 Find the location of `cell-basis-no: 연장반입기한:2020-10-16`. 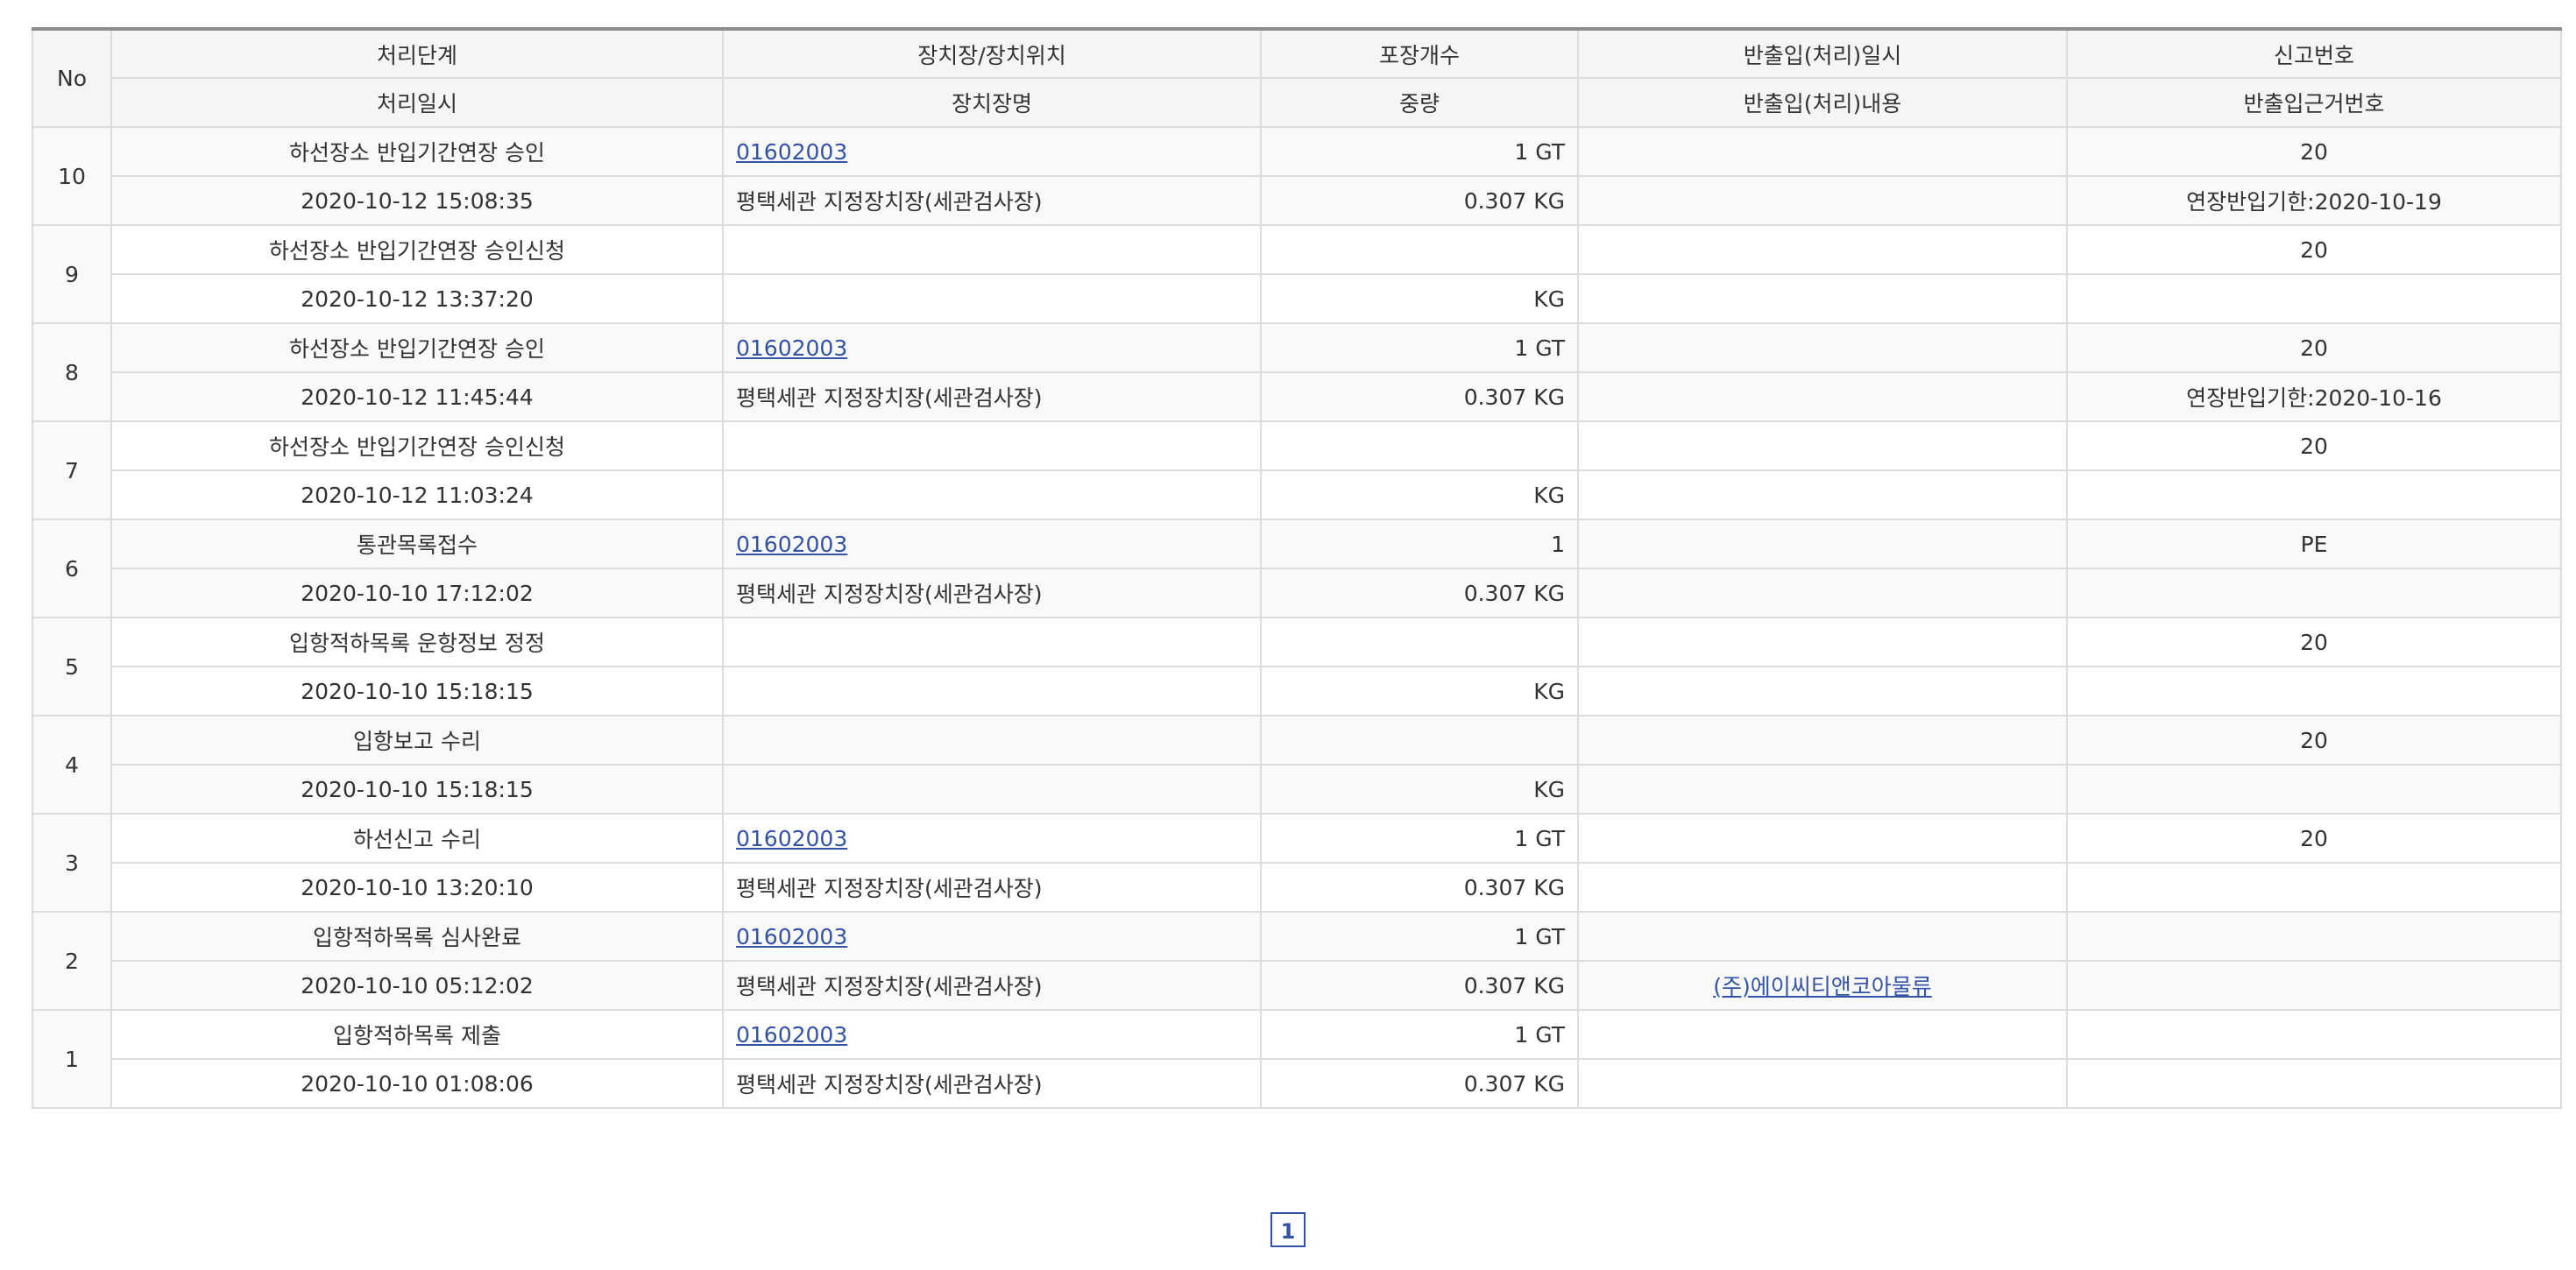

cell-basis-no: 연장반입기한:2020-10-16 is located at coordinates (2314, 396).